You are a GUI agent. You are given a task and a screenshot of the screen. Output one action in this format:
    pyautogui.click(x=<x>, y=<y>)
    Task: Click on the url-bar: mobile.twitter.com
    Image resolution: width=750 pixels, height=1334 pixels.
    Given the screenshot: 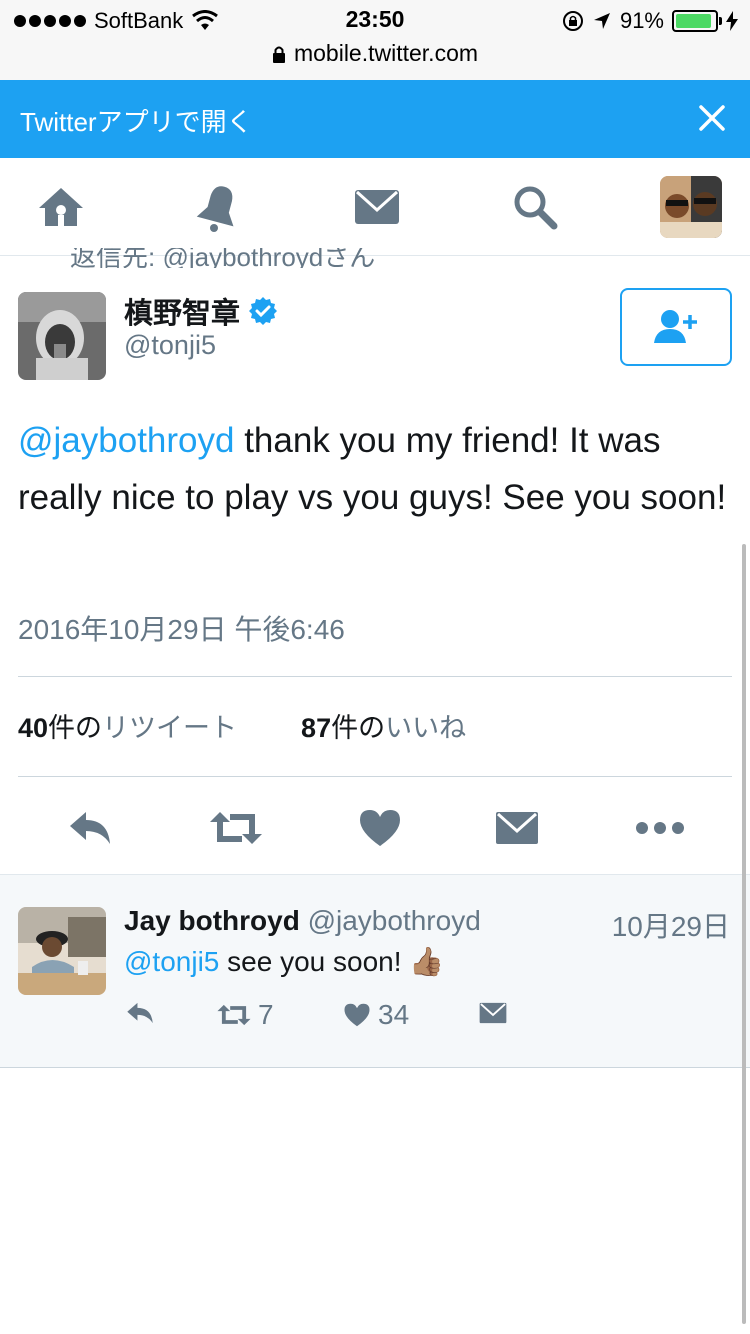 What is the action you would take?
    pyautogui.click(x=375, y=53)
    